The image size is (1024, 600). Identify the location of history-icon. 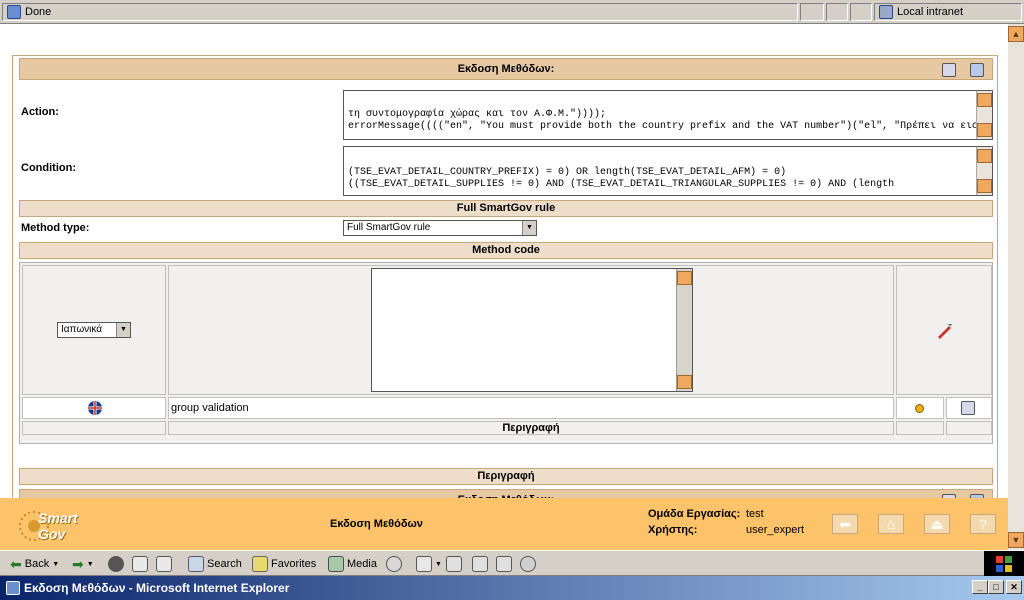
(394, 564).